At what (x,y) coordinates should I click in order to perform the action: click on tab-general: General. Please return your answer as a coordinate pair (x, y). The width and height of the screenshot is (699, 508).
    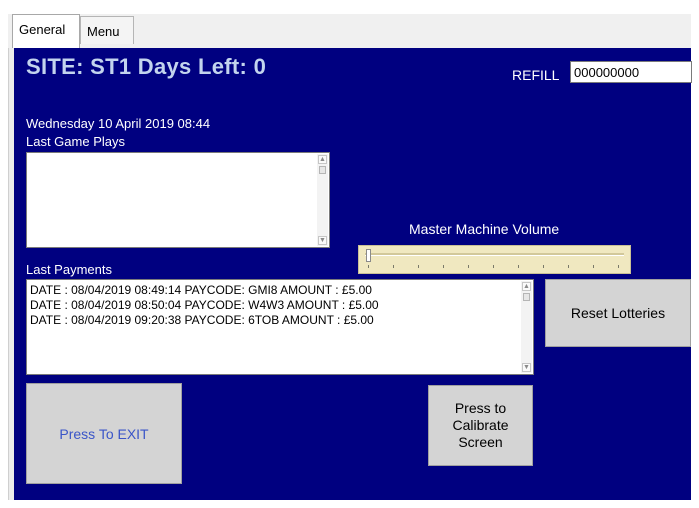
    Looking at the image, I should click on (46, 31).